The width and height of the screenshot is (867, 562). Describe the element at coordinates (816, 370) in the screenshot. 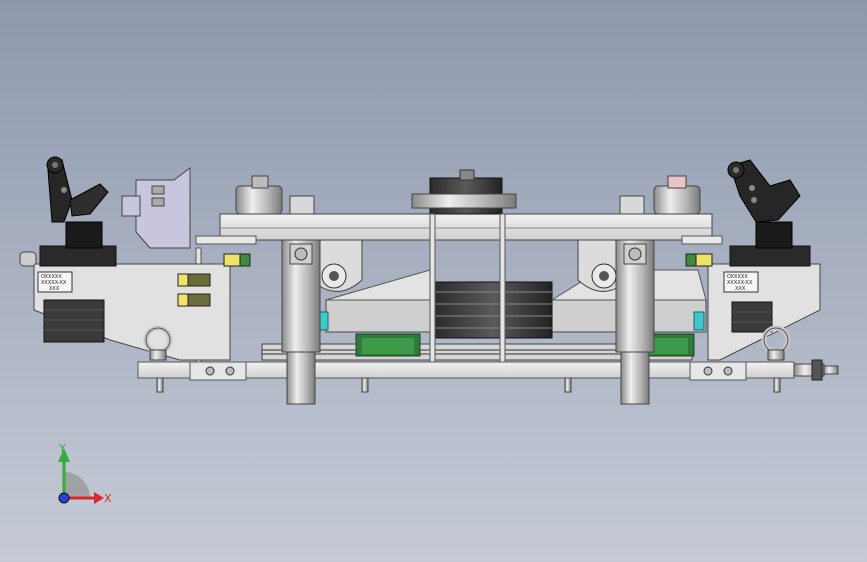

I see `pneumatic-fitting-right` at that location.